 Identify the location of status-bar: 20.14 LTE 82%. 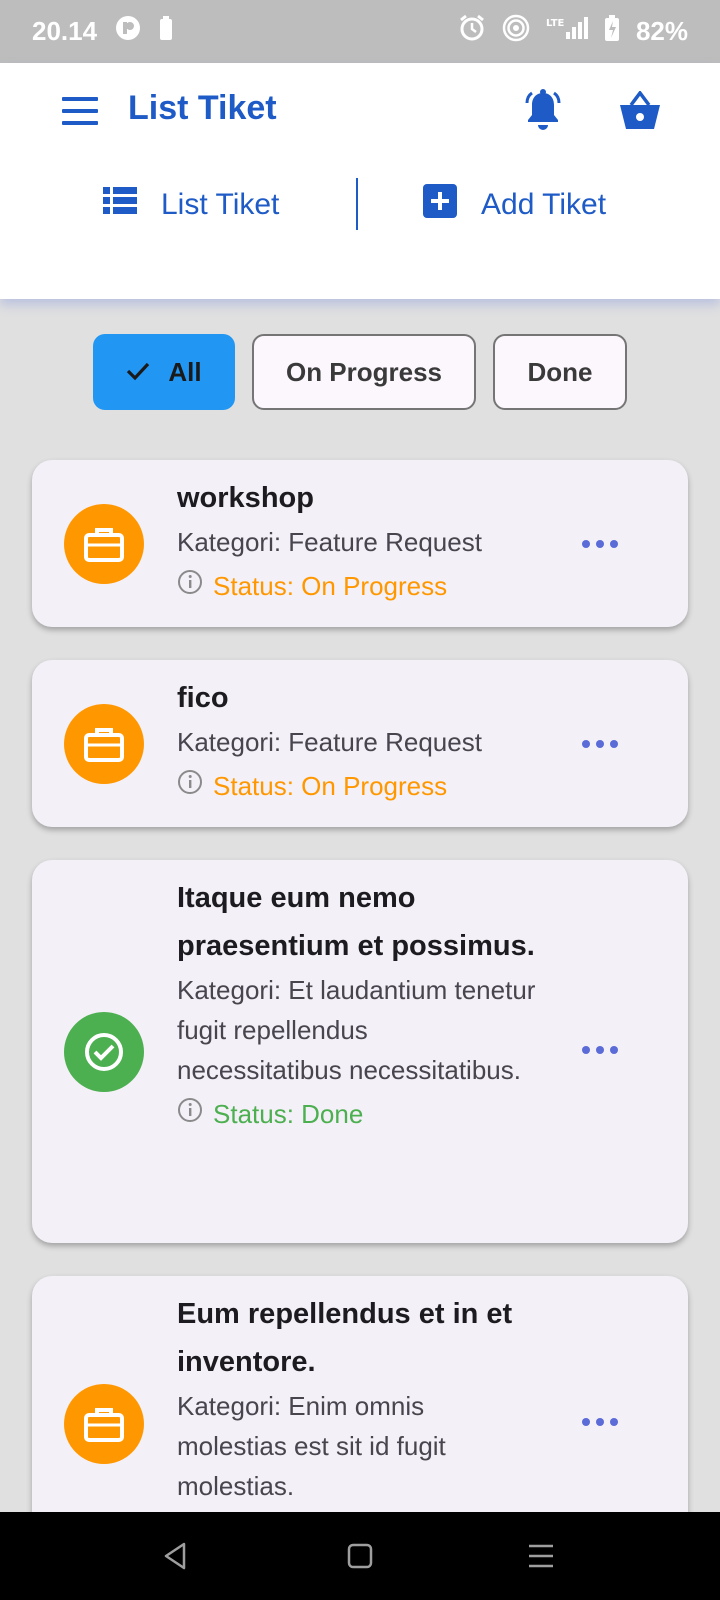
(360, 31).